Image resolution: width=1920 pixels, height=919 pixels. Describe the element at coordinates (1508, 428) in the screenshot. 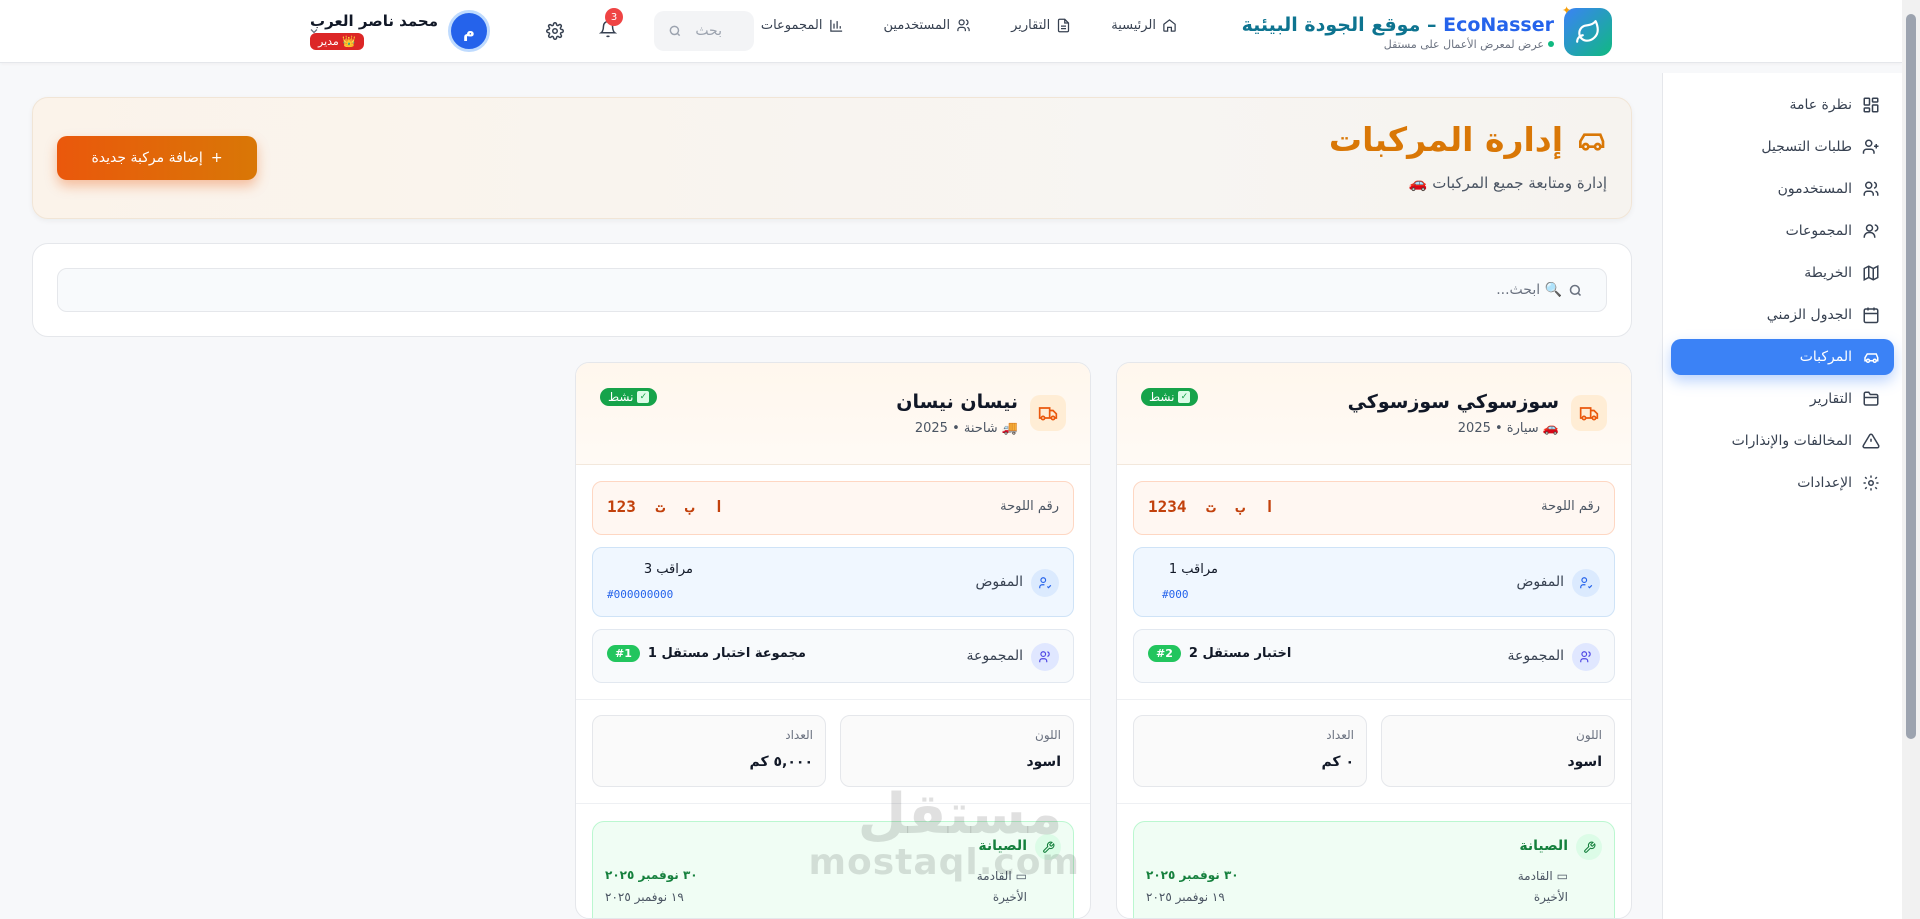

I see `vehicle-meta: 🚗 سيارة • 2025` at that location.